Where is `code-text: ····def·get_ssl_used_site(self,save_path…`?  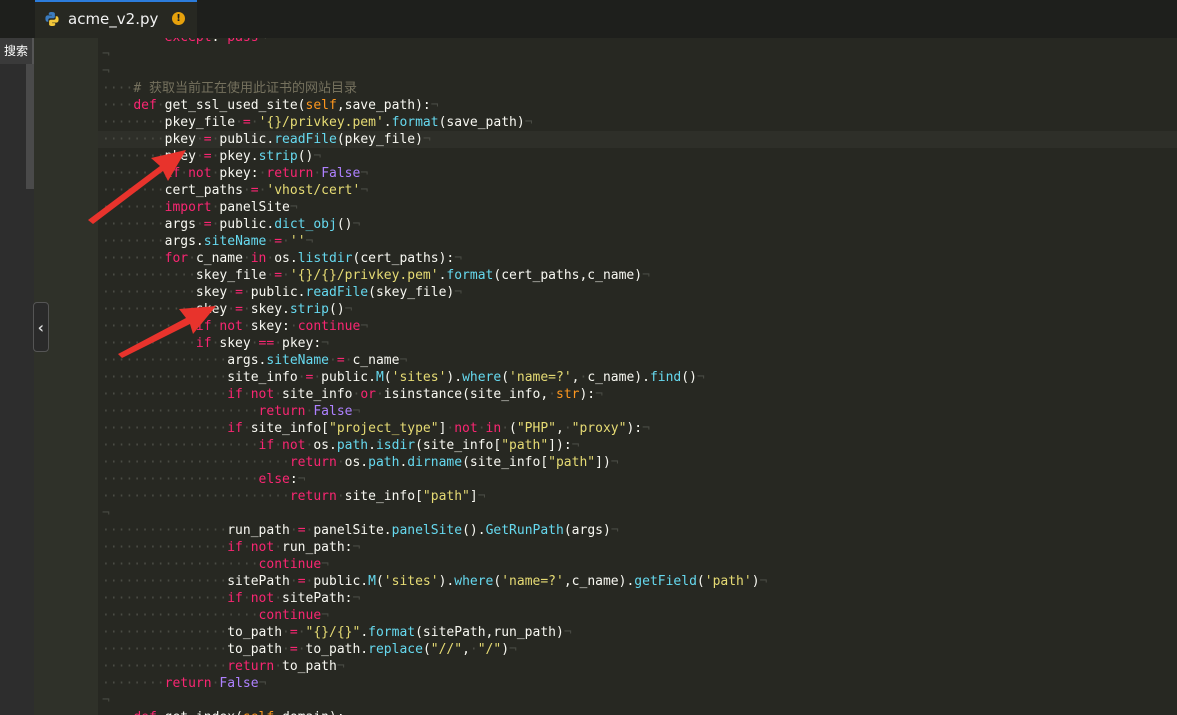
code-text: ····def·get_ssl_used_site(self,save_path… is located at coordinates (270, 105).